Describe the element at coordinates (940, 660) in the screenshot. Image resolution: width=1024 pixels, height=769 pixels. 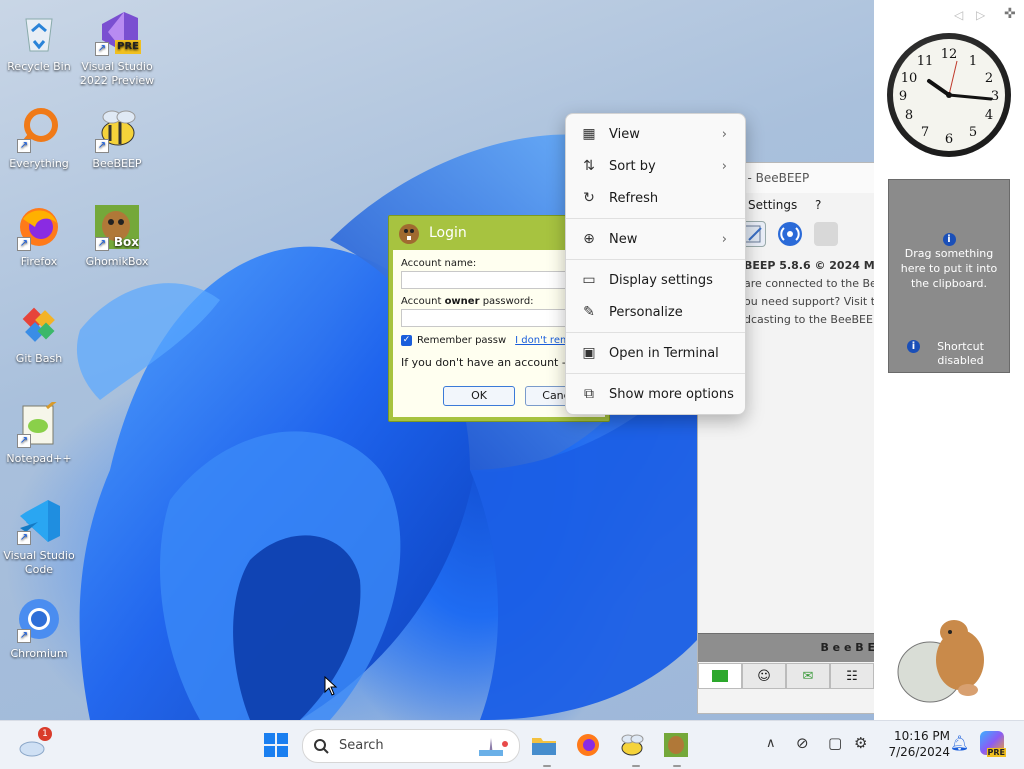
I see `hamster-desktop-pet` at that location.